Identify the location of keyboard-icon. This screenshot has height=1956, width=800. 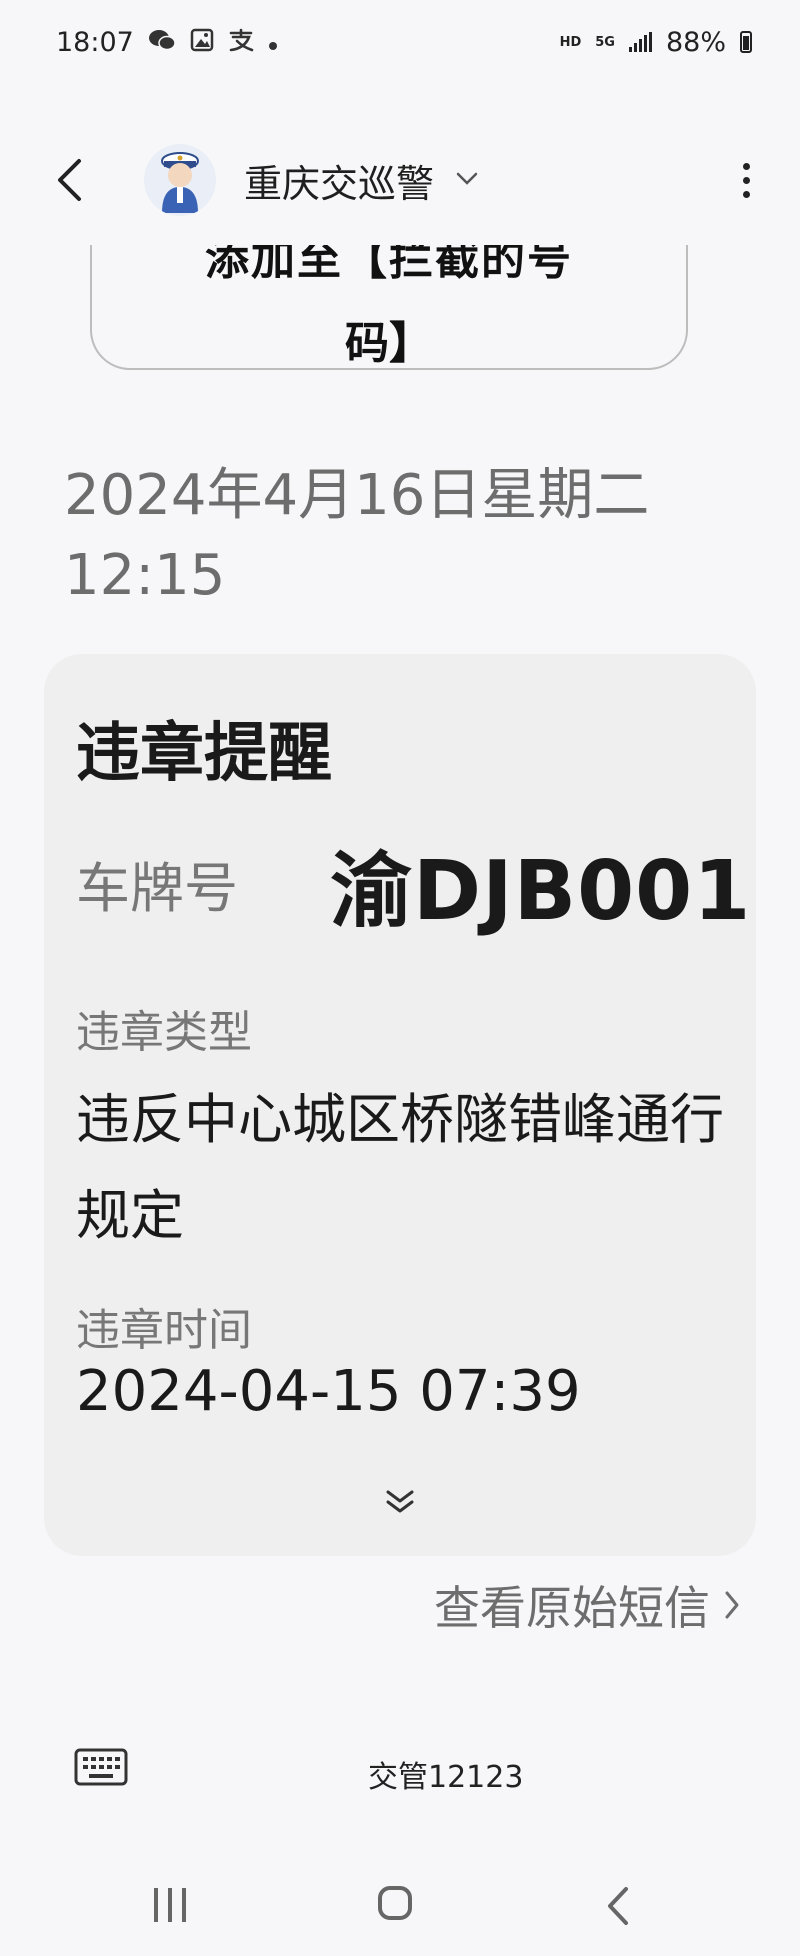
(101, 1767).